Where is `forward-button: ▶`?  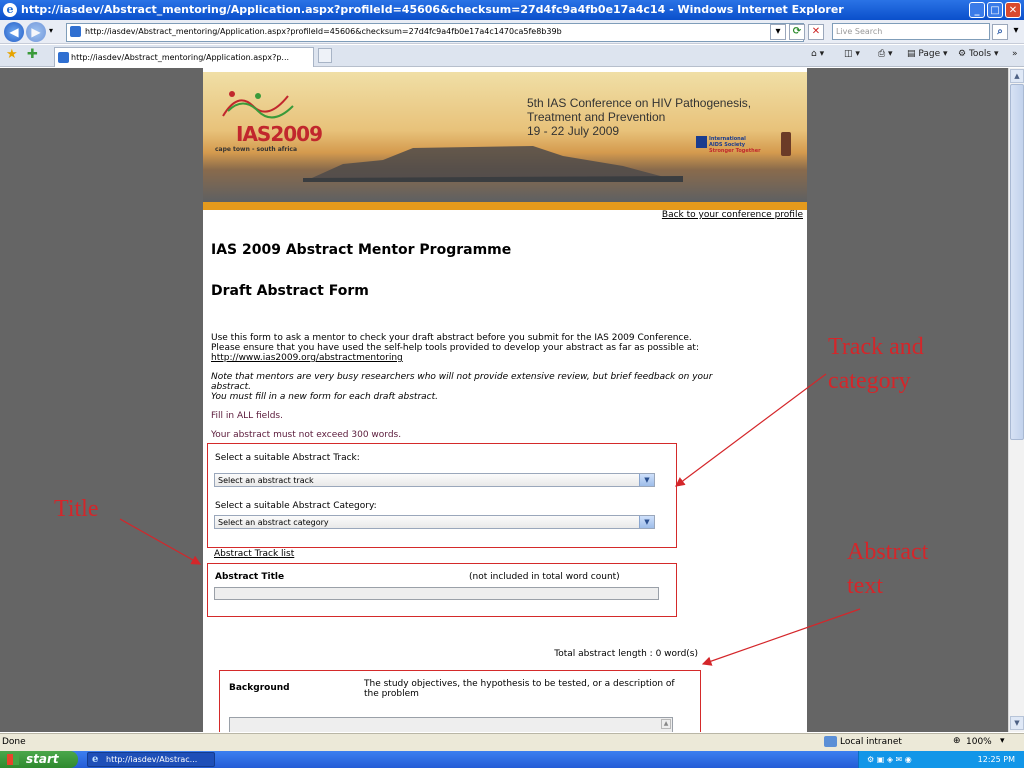
forward-button: ▶ is located at coordinates (36, 32).